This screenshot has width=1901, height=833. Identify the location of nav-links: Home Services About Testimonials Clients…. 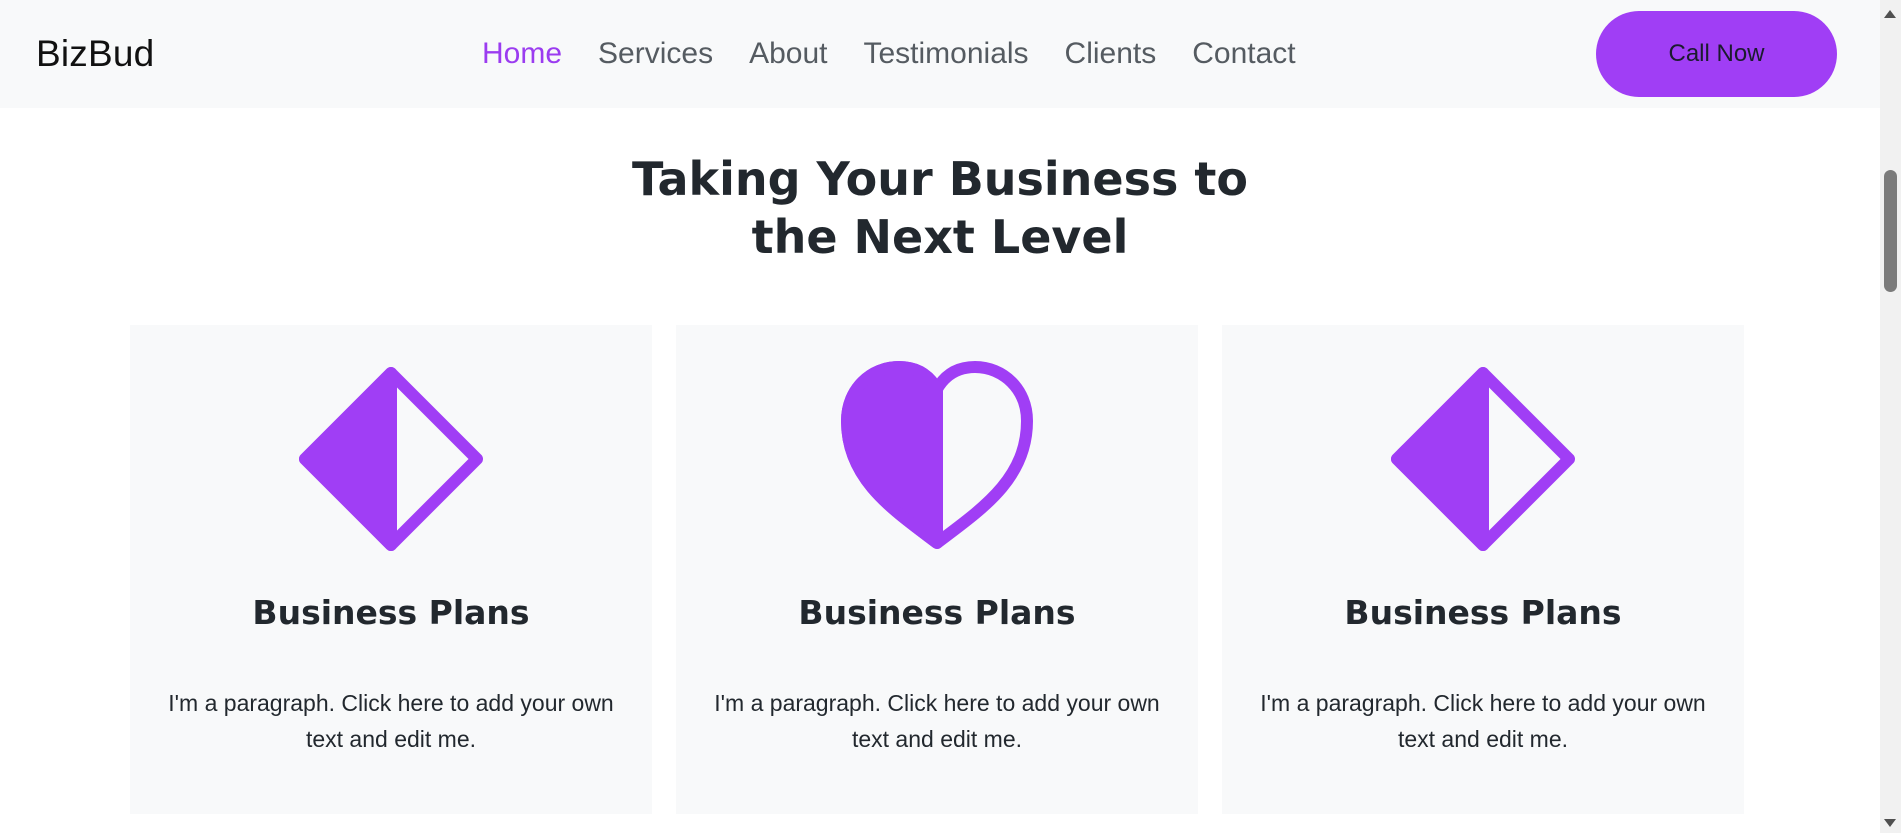
(907, 54).